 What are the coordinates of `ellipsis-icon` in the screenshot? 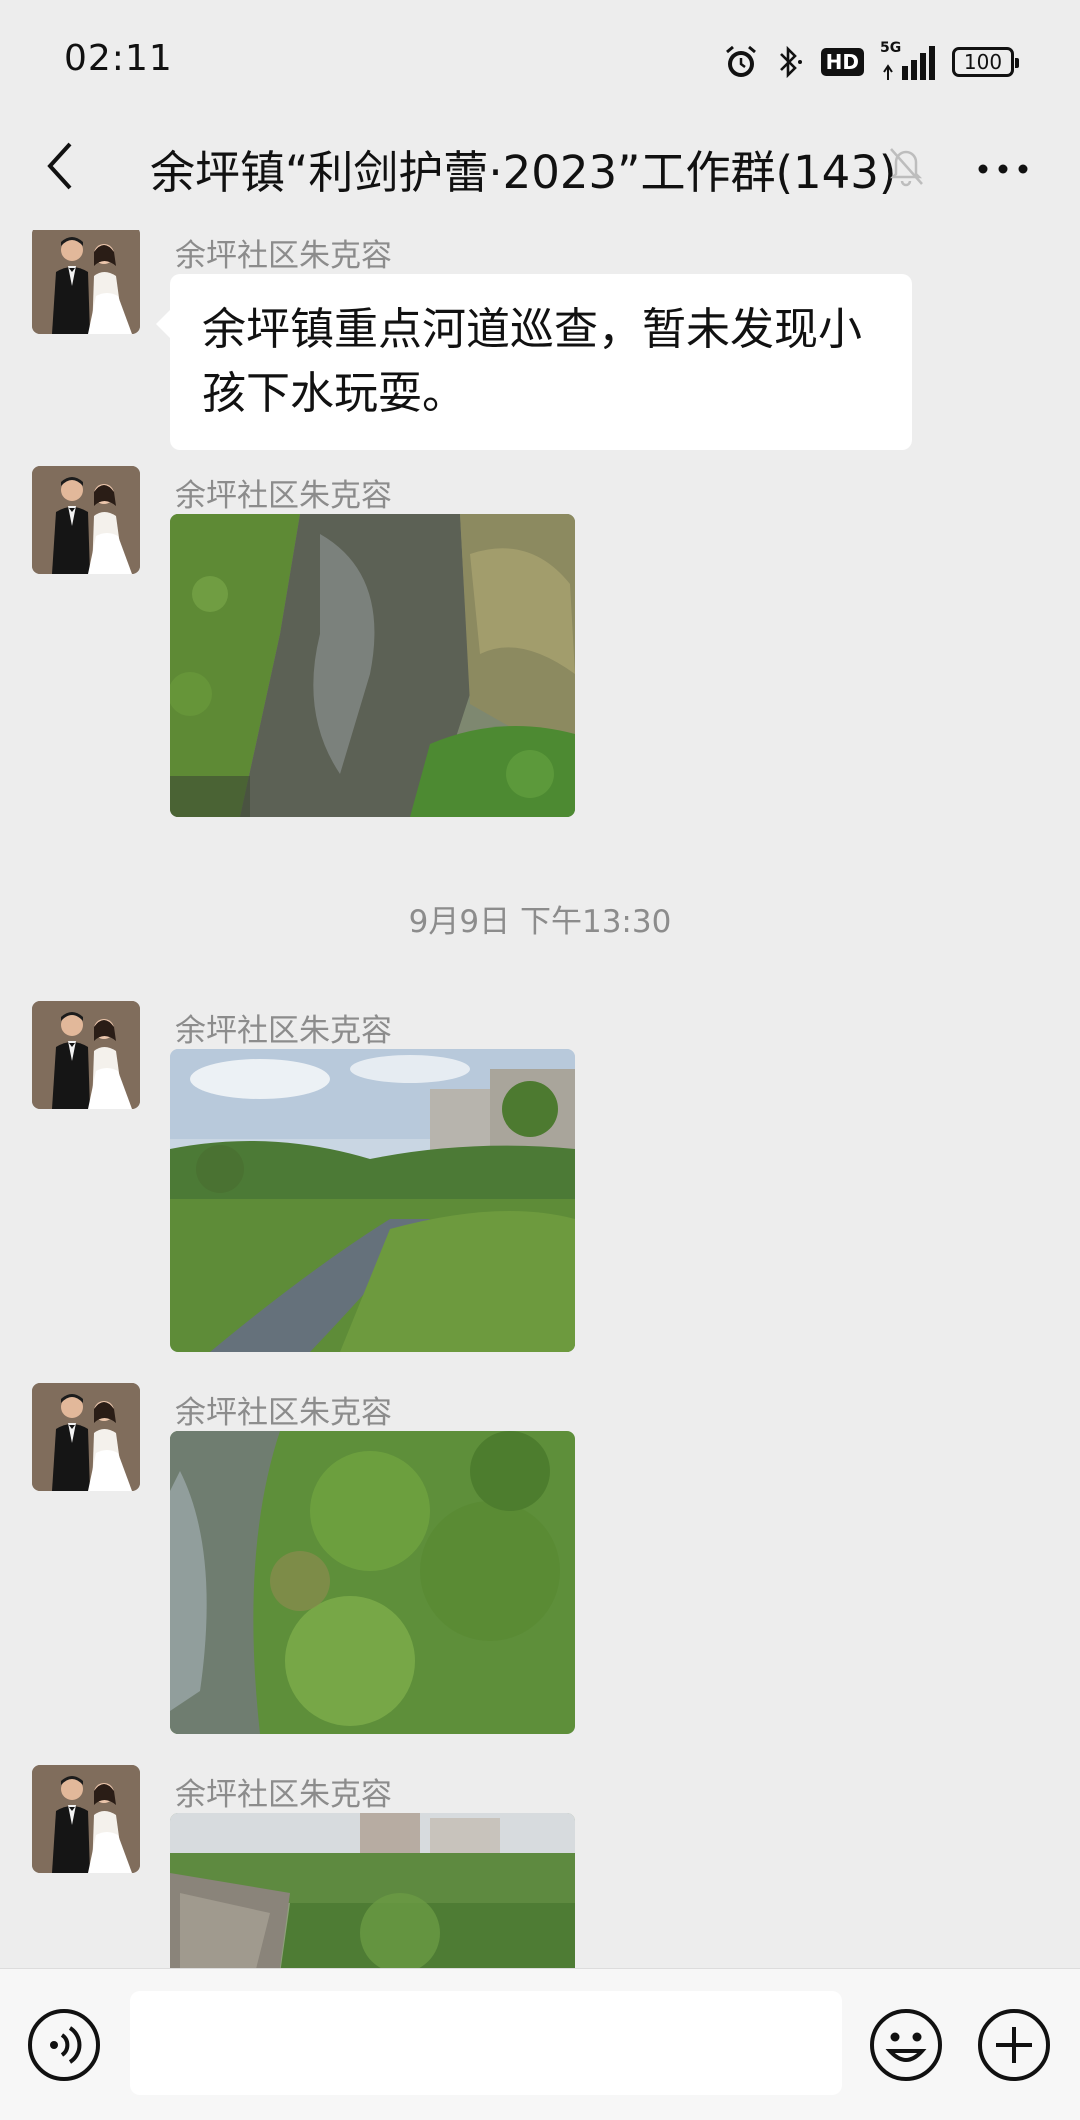 It's located at (1003, 168).